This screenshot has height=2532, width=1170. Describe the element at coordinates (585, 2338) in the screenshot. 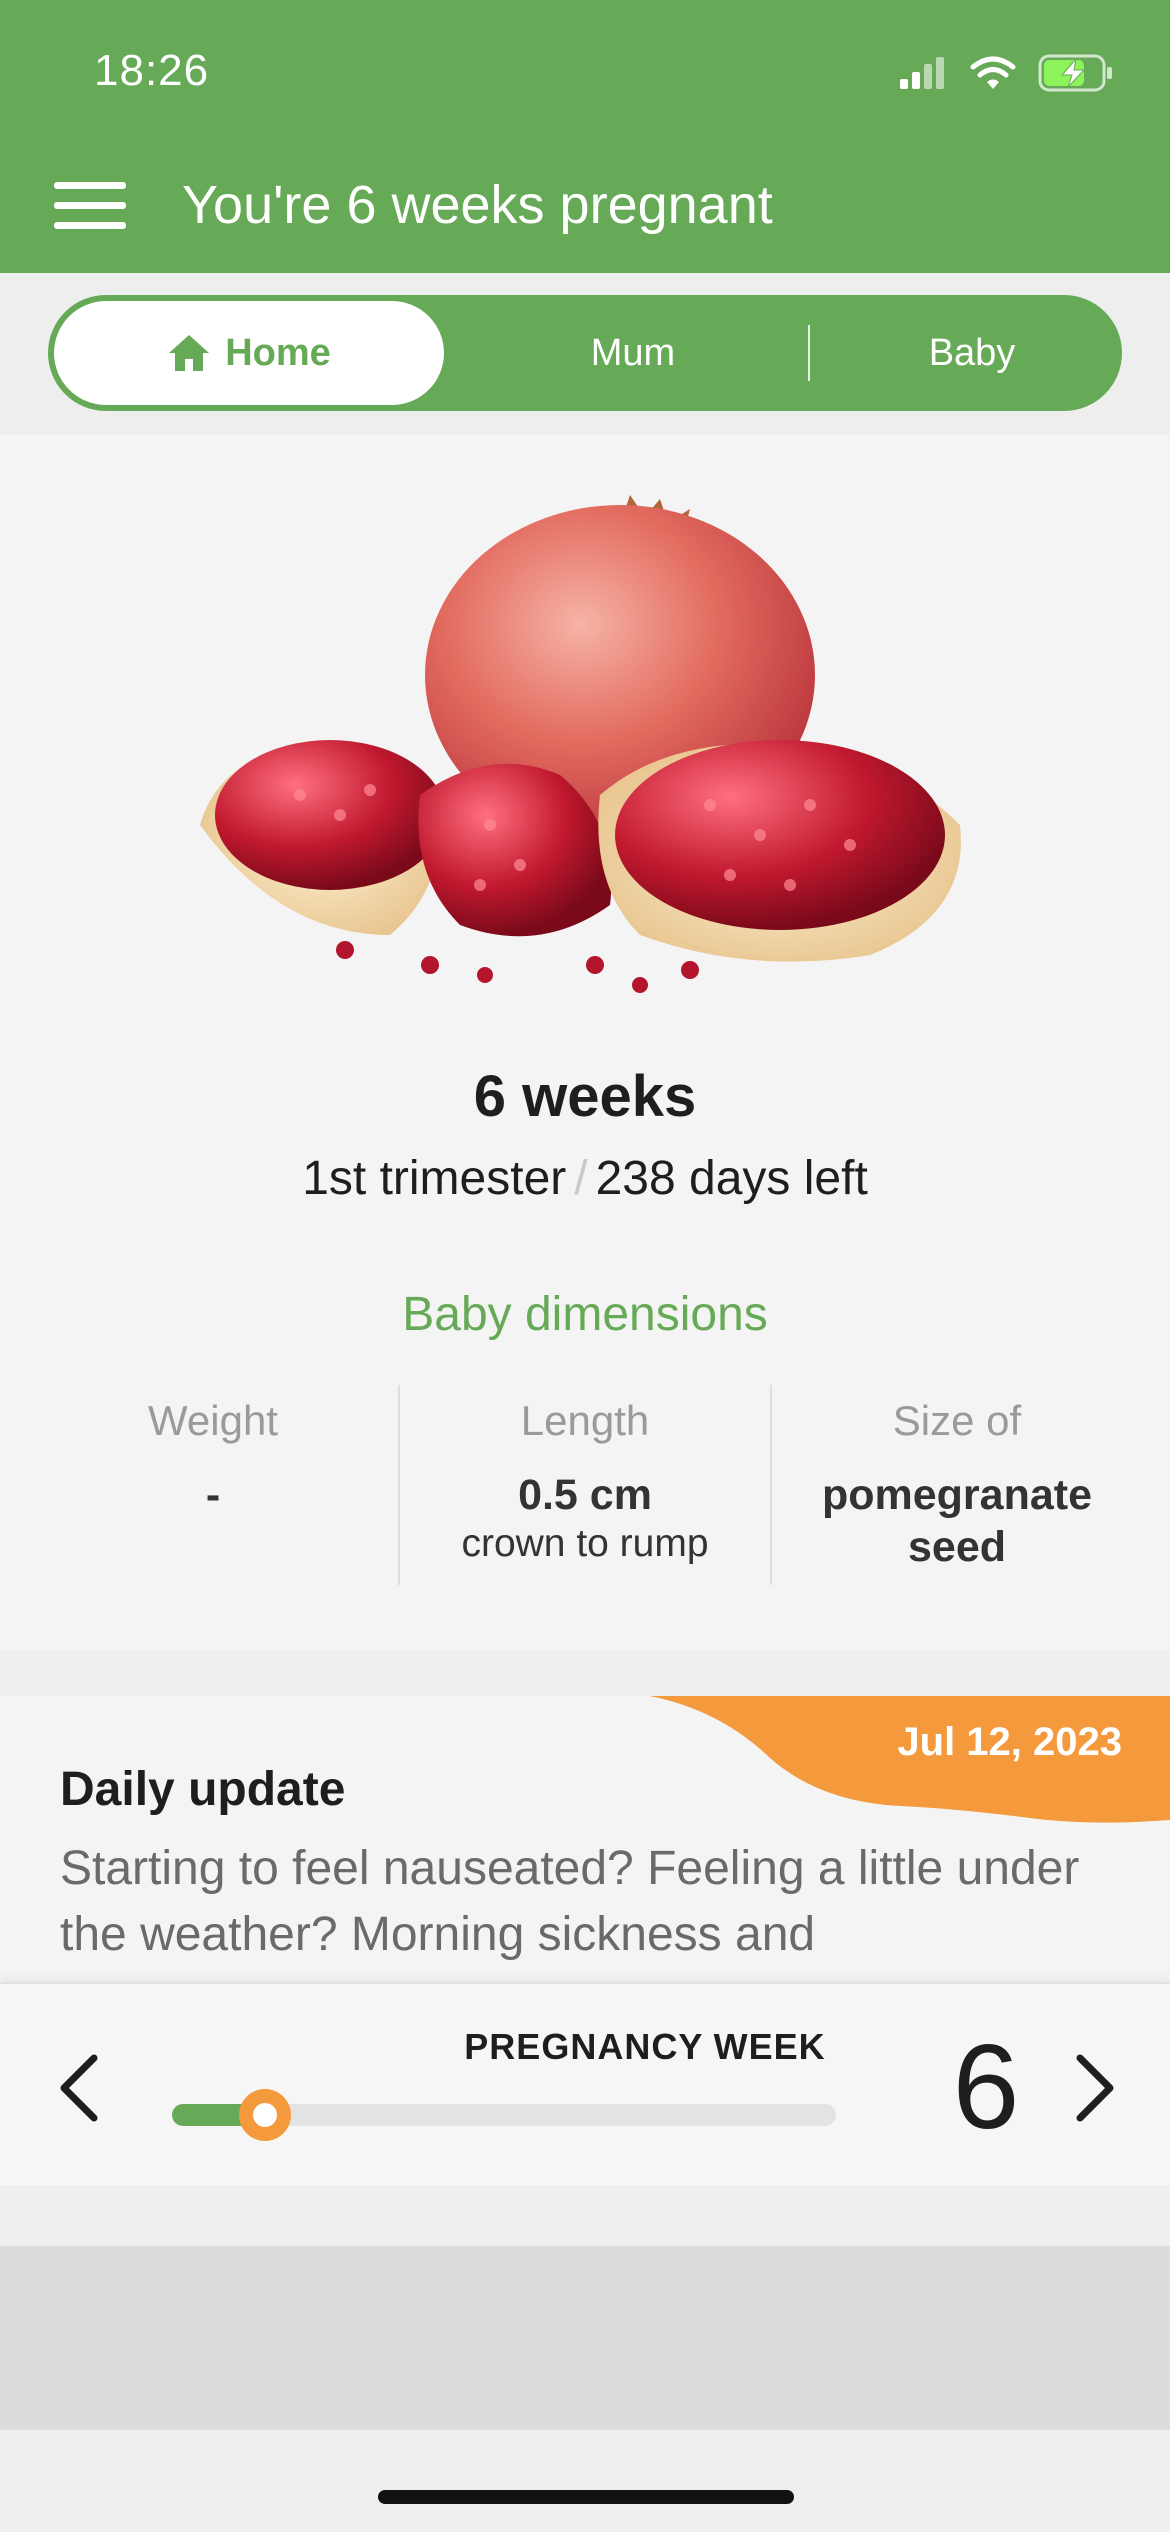

I see `bottom-banner-area` at that location.